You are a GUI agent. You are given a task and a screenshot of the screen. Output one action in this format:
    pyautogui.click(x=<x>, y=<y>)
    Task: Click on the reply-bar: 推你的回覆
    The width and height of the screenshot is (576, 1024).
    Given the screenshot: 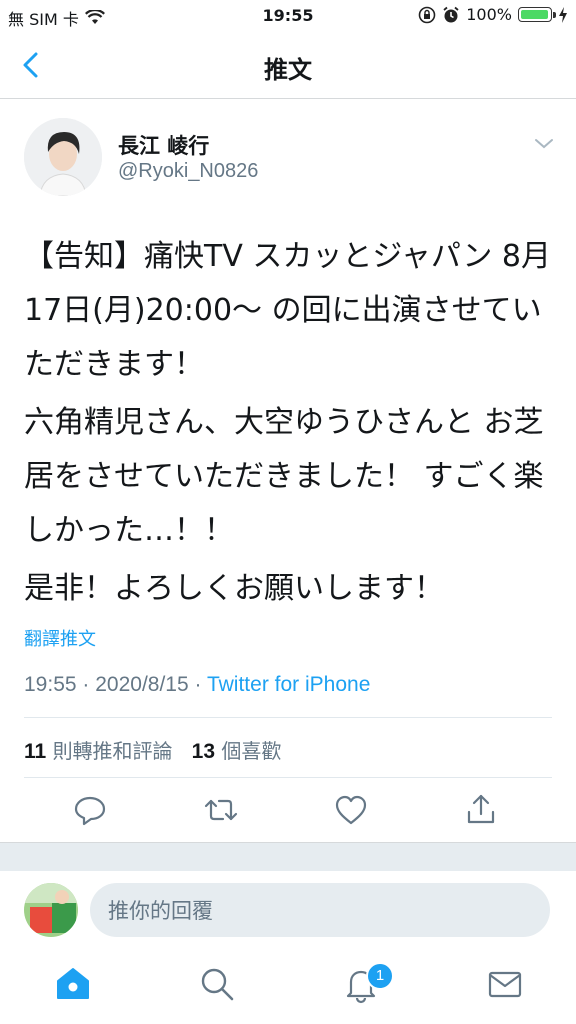 What is the action you would take?
    pyautogui.click(x=288, y=910)
    